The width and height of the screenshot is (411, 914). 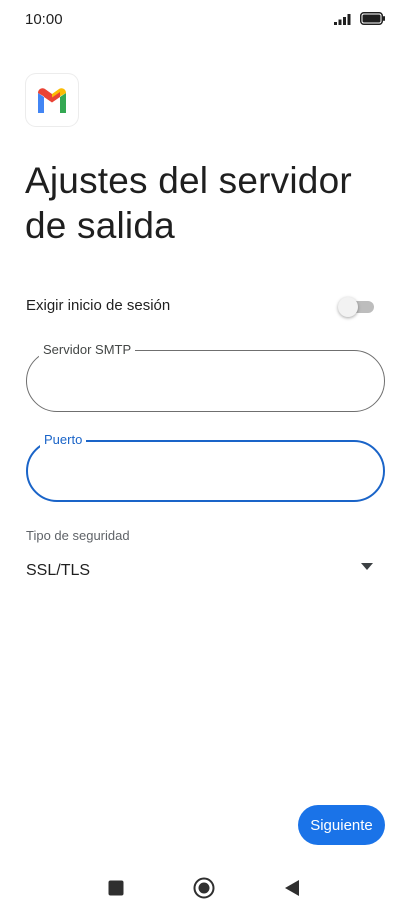 I want to click on smtp-server-input, so click(x=207, y=381).